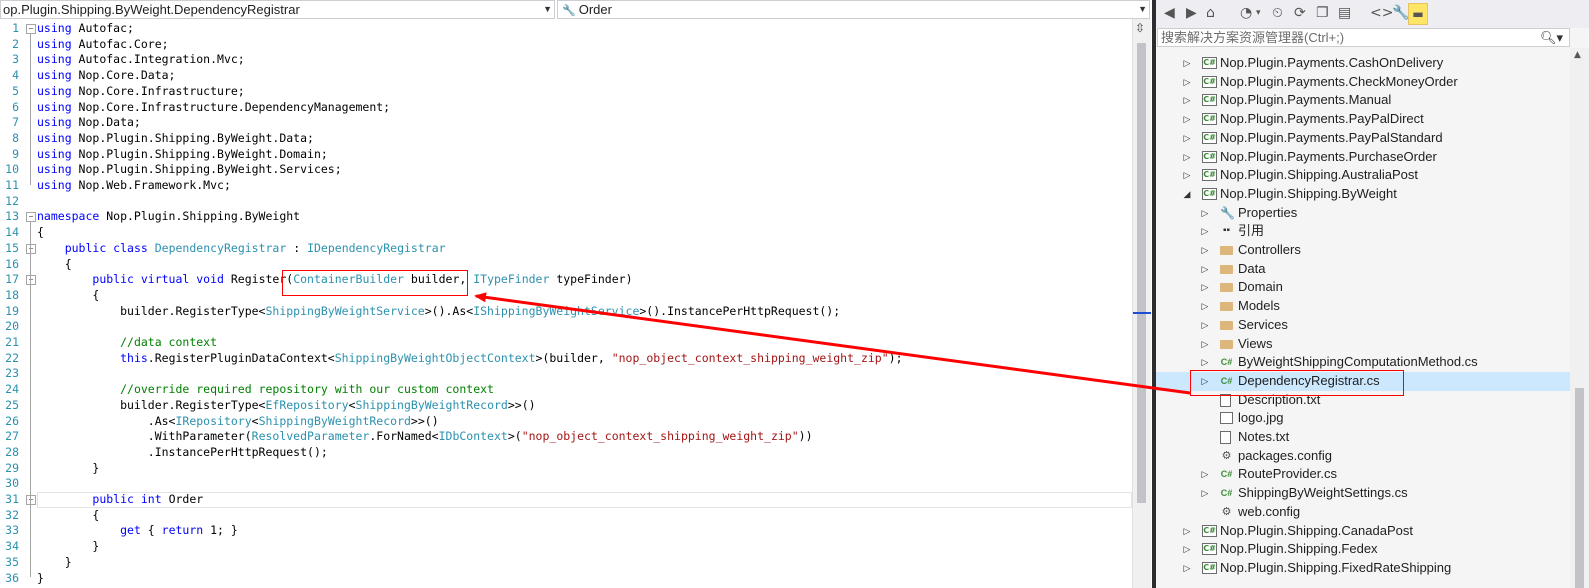  What do you see at coordinates (1363, 157) in the screenshot?
I see `tree-item: ▷ C# Nop.Plugin.Payments.PurchaseOrder` at bounding box center [1363, 157].